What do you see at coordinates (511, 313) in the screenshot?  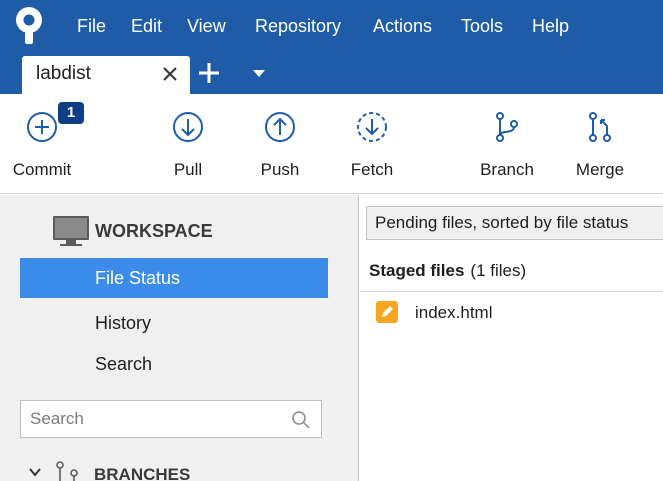 I see `staged-file-row: index.html` at bounding box center [511, 313].